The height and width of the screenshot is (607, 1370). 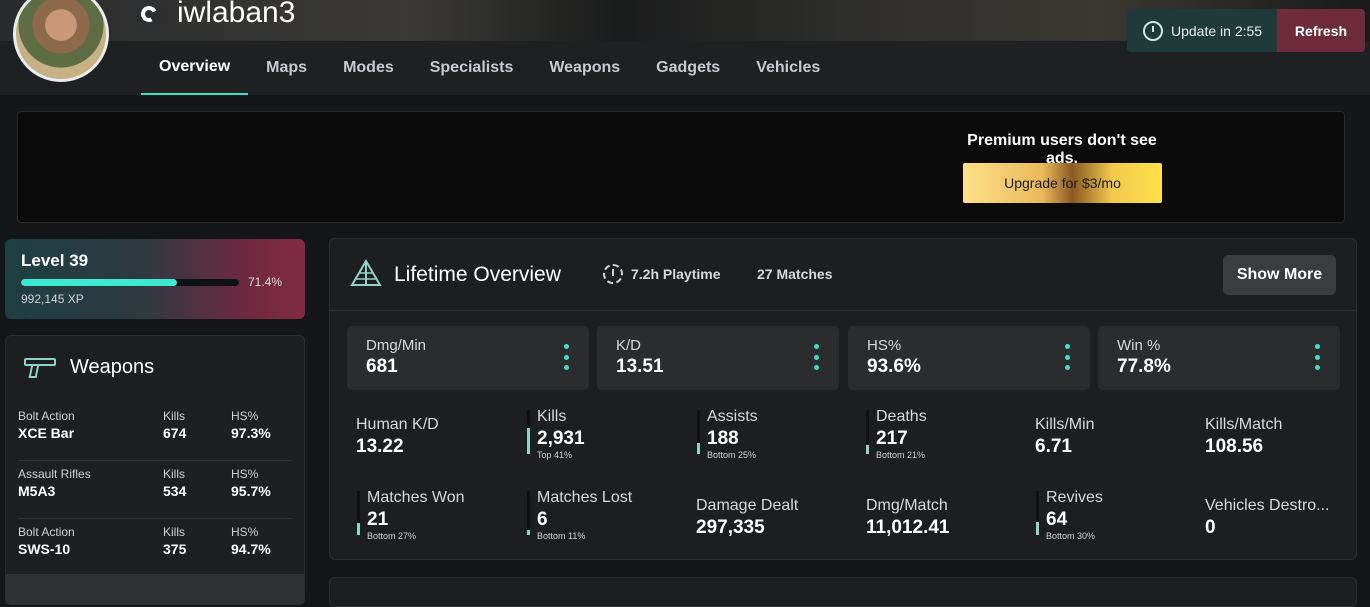 What do you see at coordinates (1285, 438) in the screenshot?
I see `stat-kills-match: Kills/Match 108.56` at bounding box center [1285, 438].